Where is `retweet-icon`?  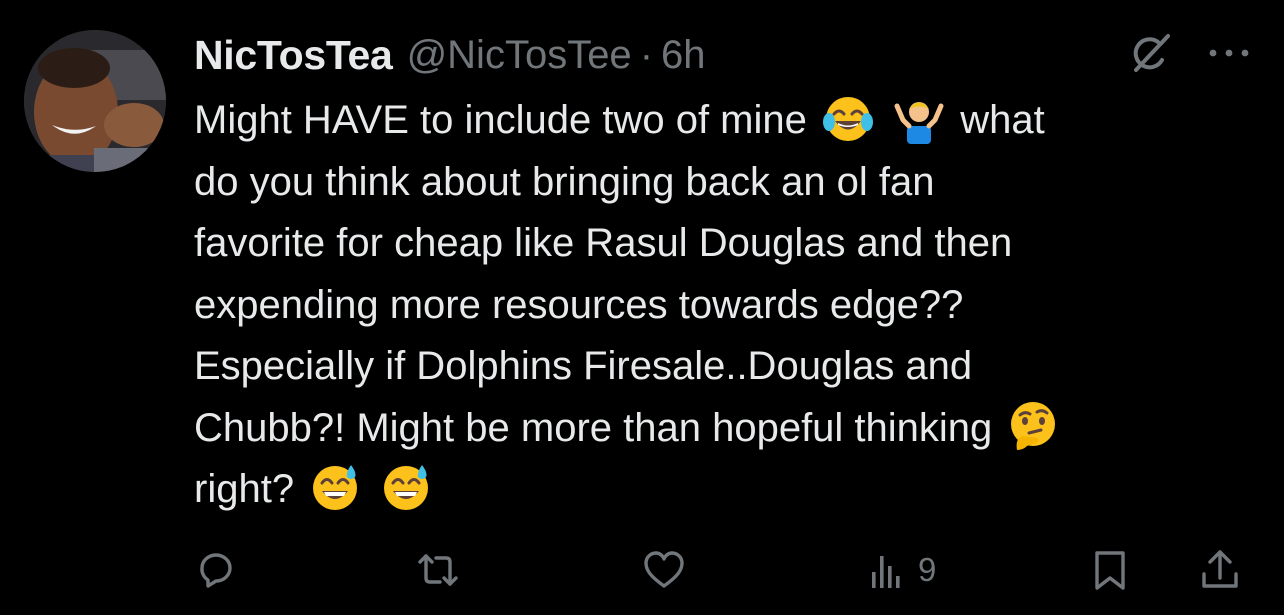
retweet-icon is located at coordinates (438, 570).